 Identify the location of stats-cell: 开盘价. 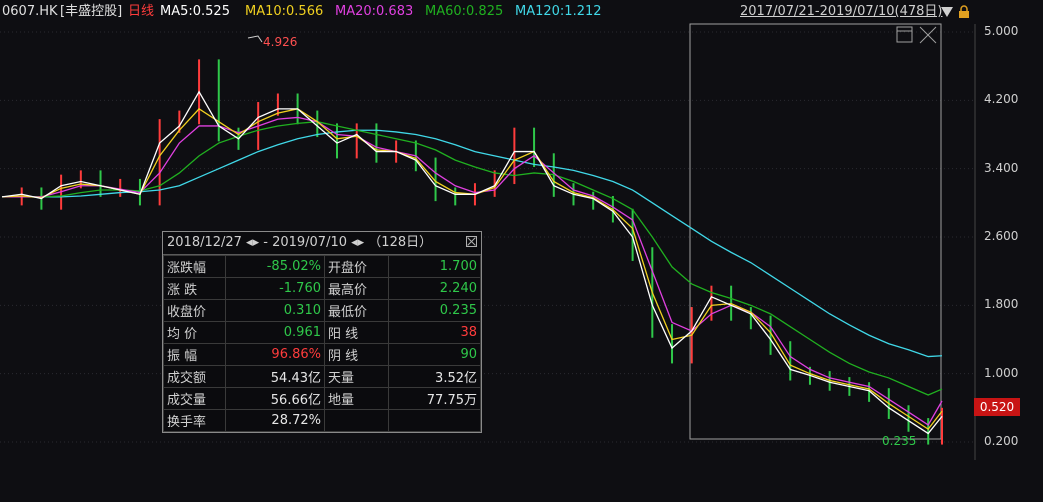
(356, 266).